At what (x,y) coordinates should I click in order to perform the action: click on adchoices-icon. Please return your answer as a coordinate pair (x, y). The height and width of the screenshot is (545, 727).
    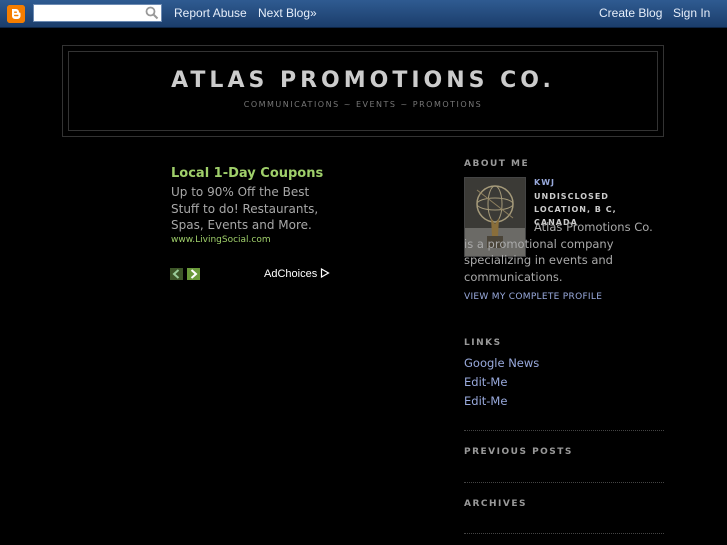
    Looking at the image, I should click on (325, 273).